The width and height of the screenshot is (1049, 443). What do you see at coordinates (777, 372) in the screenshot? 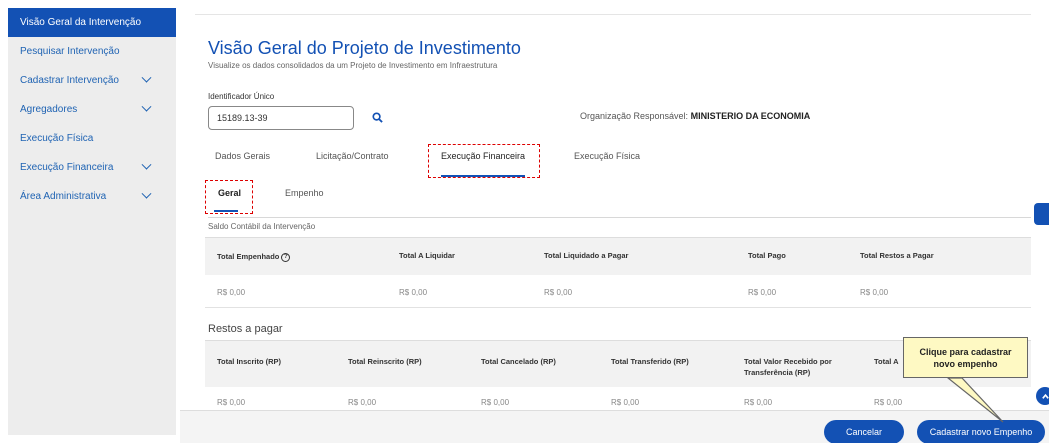
I see `col-label-line2: Transferência (RP)` at bounding box center [777, 372].